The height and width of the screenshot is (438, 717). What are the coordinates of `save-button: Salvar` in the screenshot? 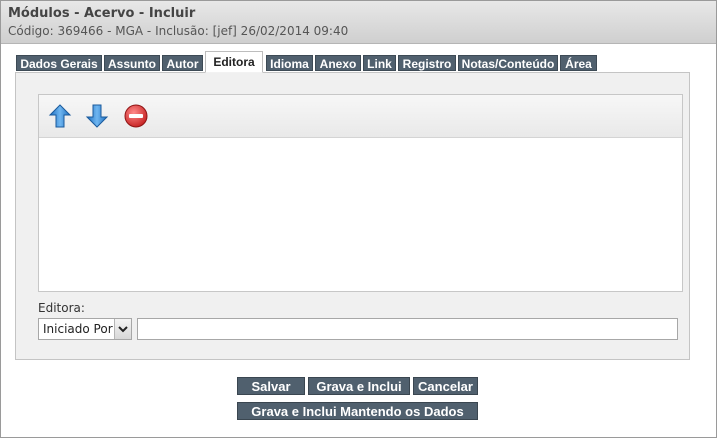 It's located at (271, 386).